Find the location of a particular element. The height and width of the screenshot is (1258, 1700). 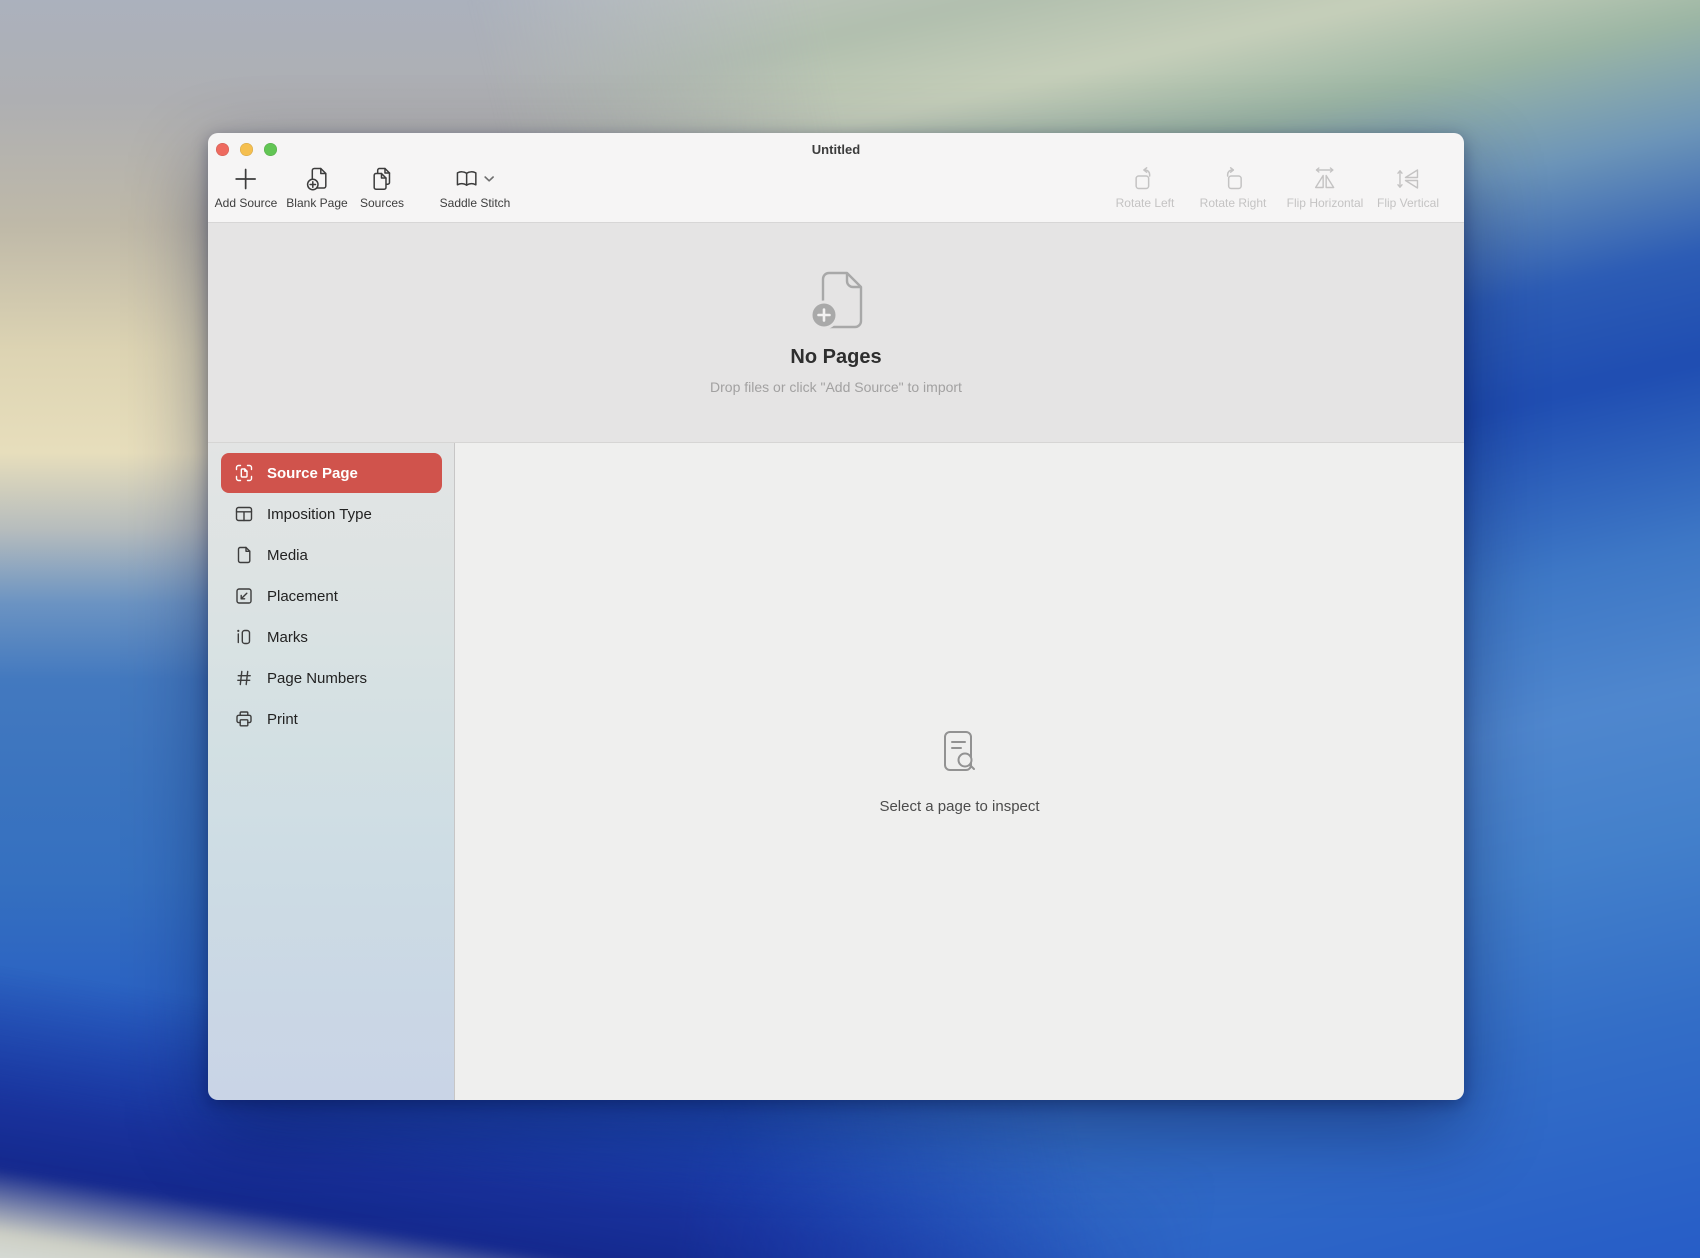

book-icon is located at coordinates (467, 179).